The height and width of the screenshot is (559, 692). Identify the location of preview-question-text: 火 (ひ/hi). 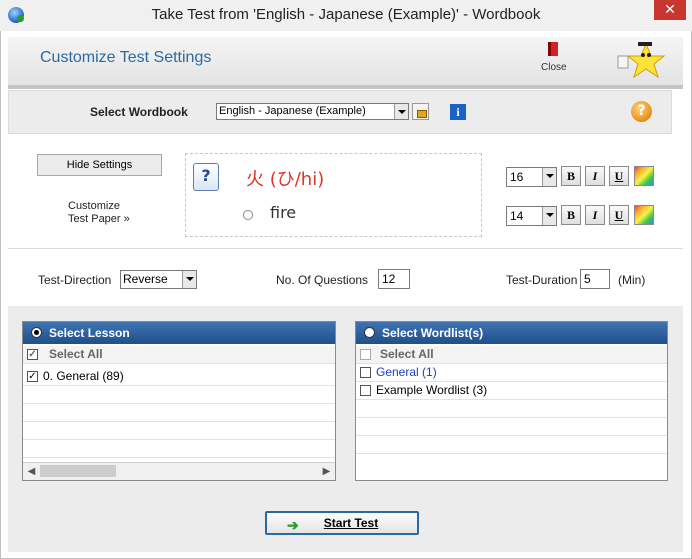
(285, 179).